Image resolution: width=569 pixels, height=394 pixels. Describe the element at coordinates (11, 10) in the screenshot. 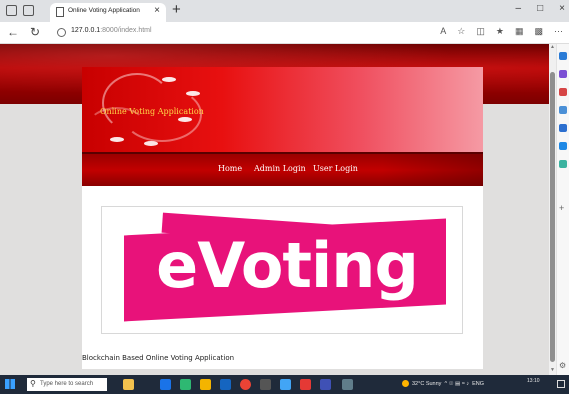

I see `profile-icon` at that location.